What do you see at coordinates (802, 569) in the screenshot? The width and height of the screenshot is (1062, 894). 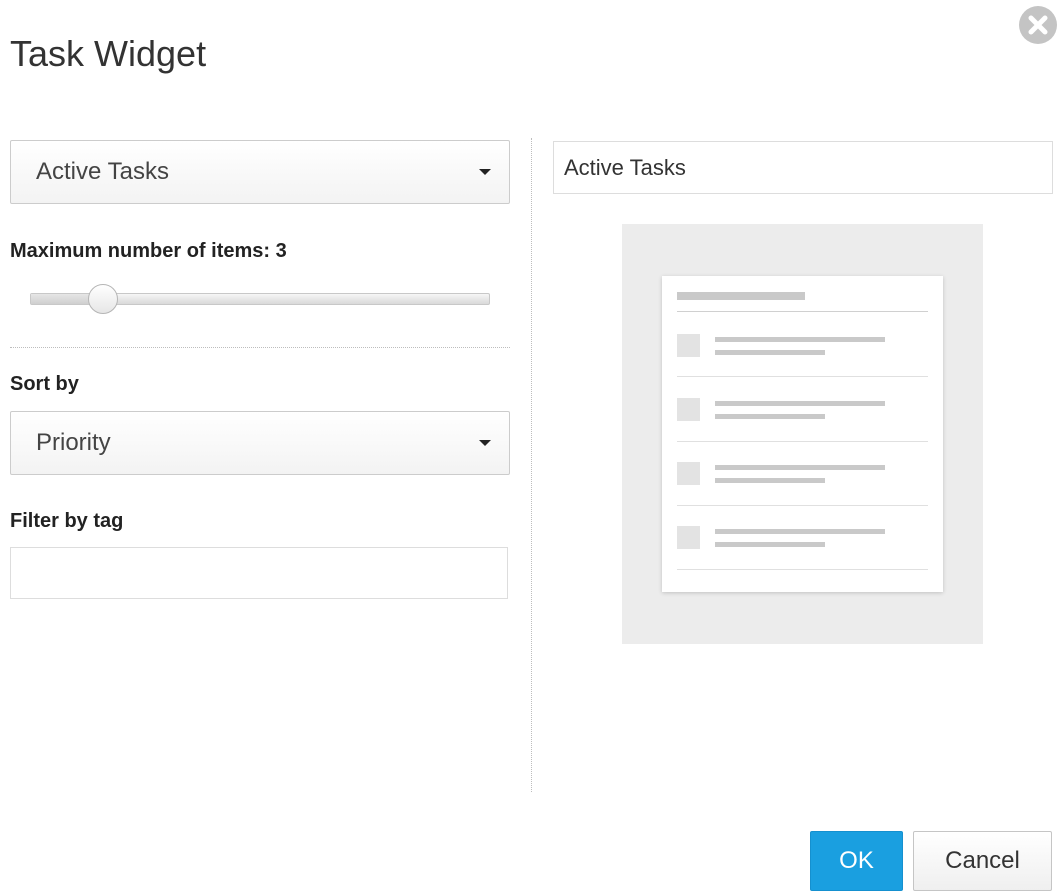 I see `preview-divider` at bounding box center [802, 569].